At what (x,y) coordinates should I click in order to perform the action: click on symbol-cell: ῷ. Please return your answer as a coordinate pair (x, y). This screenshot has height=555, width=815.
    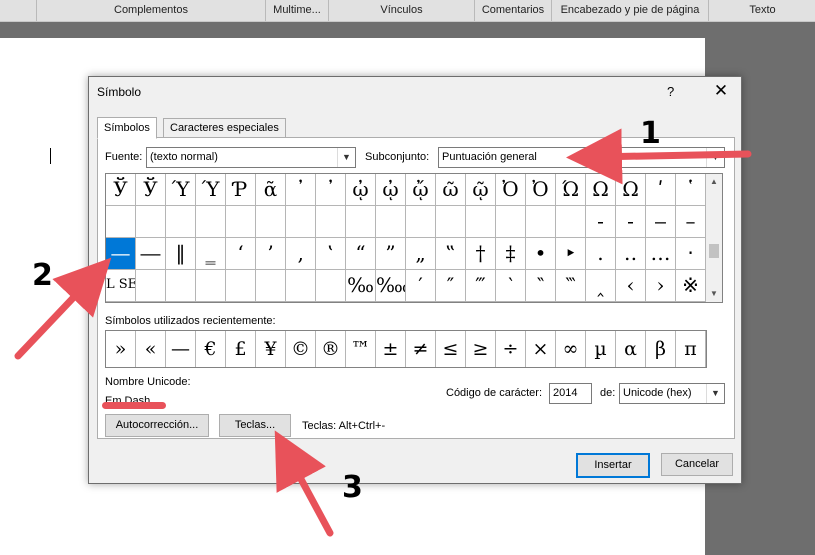
    Looking at the image, I should click on (481, 190).